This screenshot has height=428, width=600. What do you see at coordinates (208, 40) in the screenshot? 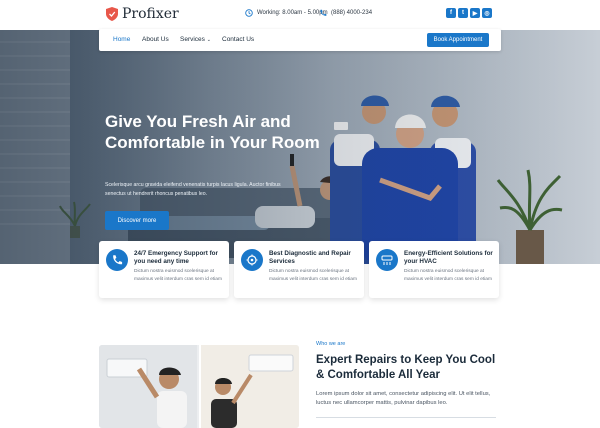
I see `chevron-down-icon: ⌄` at bounding box center [208, 40].